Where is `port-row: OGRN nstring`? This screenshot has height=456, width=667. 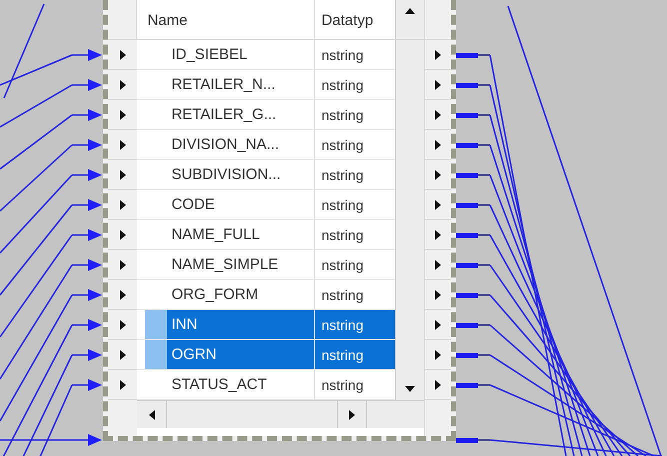 port-row: OGRN nstring is located at coordinates (266, 355).